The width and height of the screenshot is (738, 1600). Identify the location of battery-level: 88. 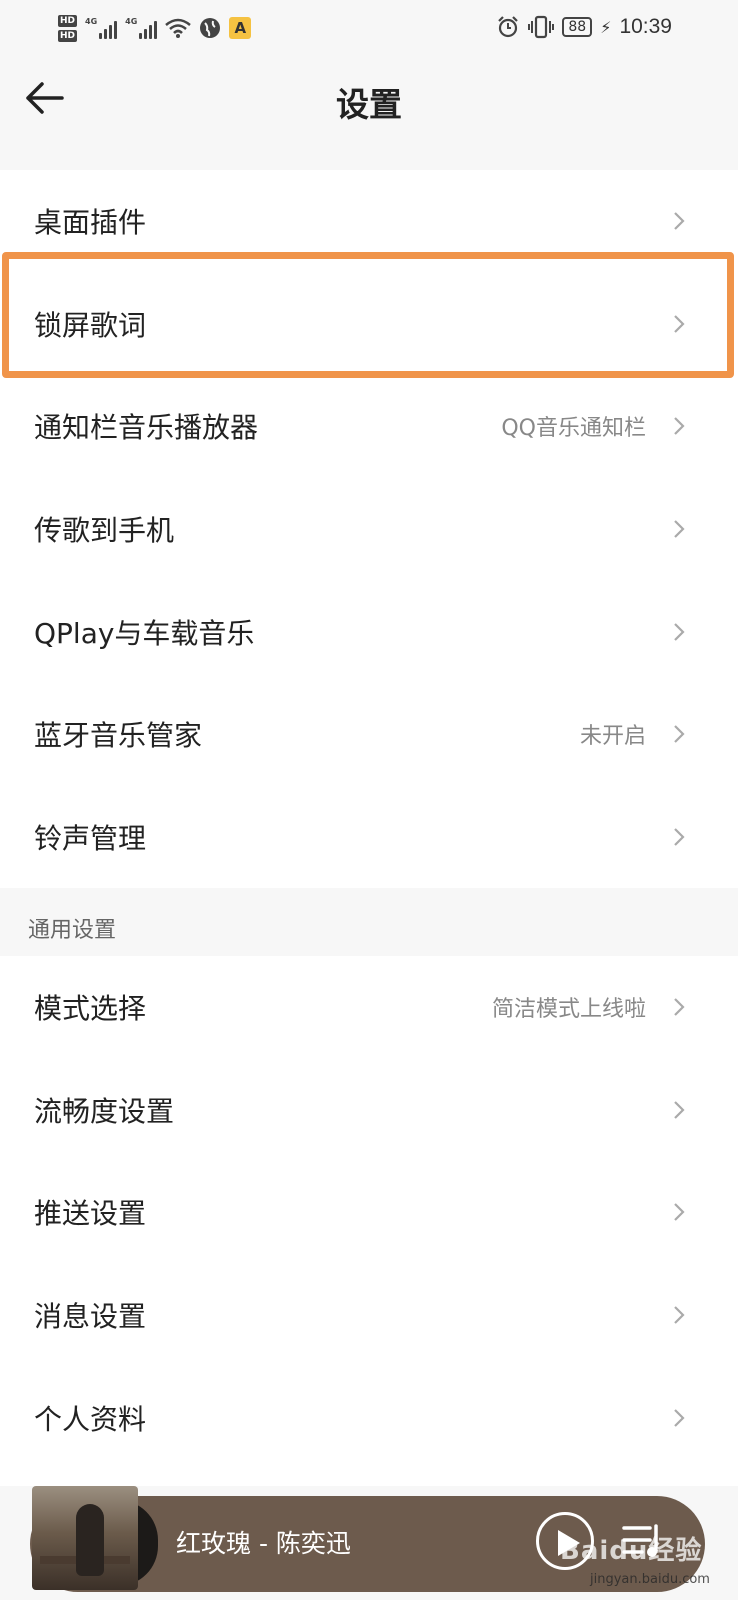
(577, 27).